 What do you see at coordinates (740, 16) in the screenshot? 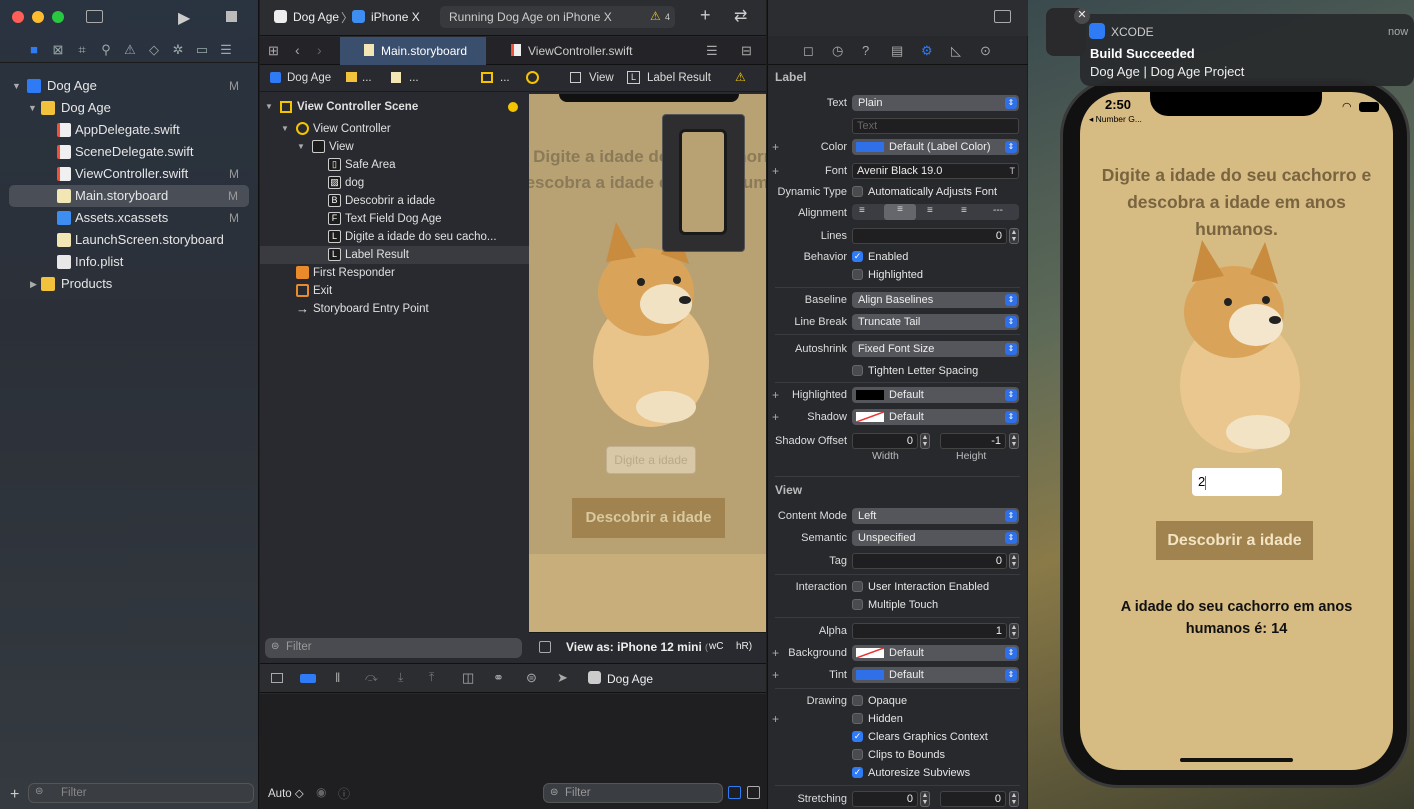
I see `code-review-icon: ⇄` at bounding box center [740, 16].